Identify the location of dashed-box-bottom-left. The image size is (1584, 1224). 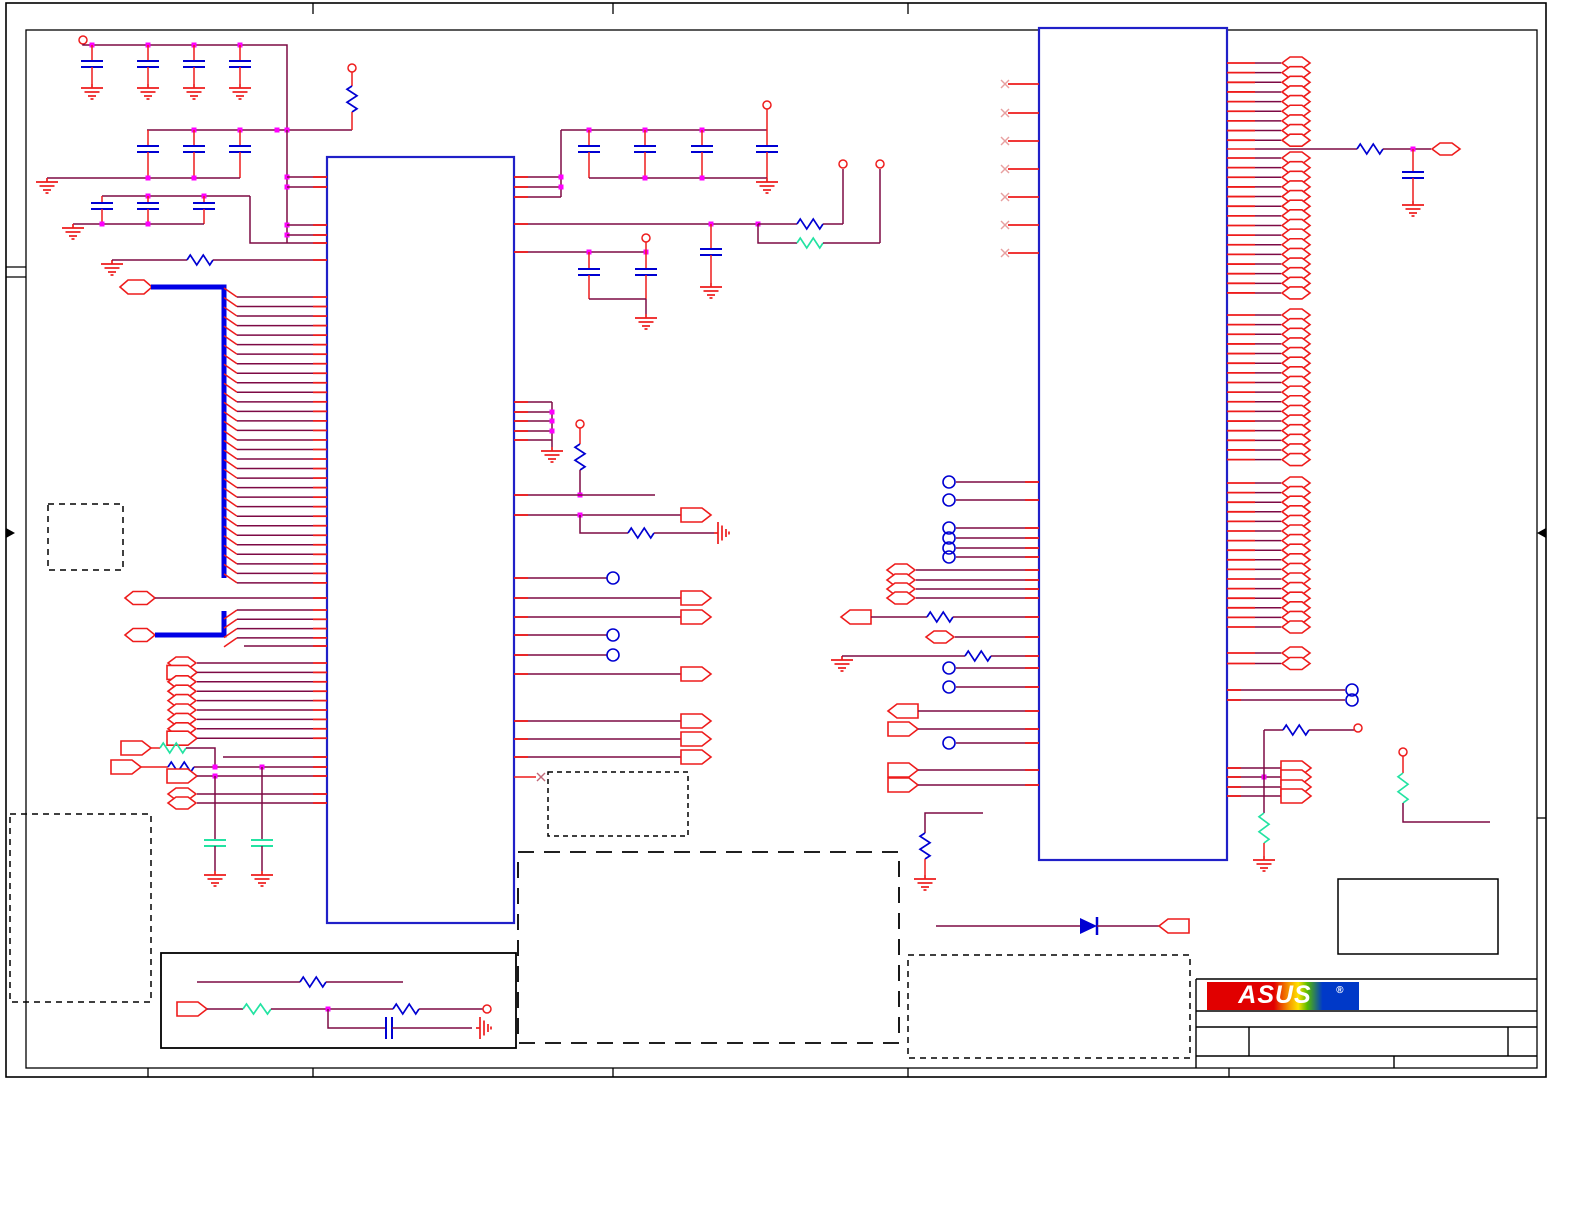
(80, 908).